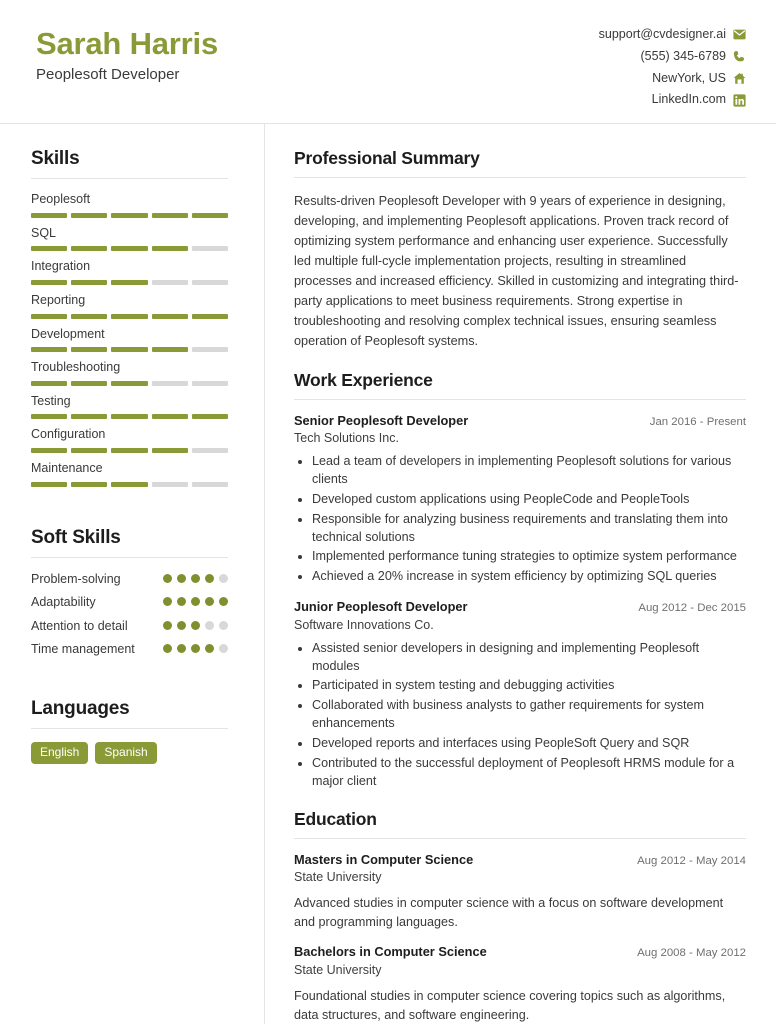 Image resolution: width=776 pixels, height=1024 pixels. What do you see at coordinates (688, 99) in the screenshot?
I see `contact-text: LinkedIn.com` at bounding box center [688, 99].